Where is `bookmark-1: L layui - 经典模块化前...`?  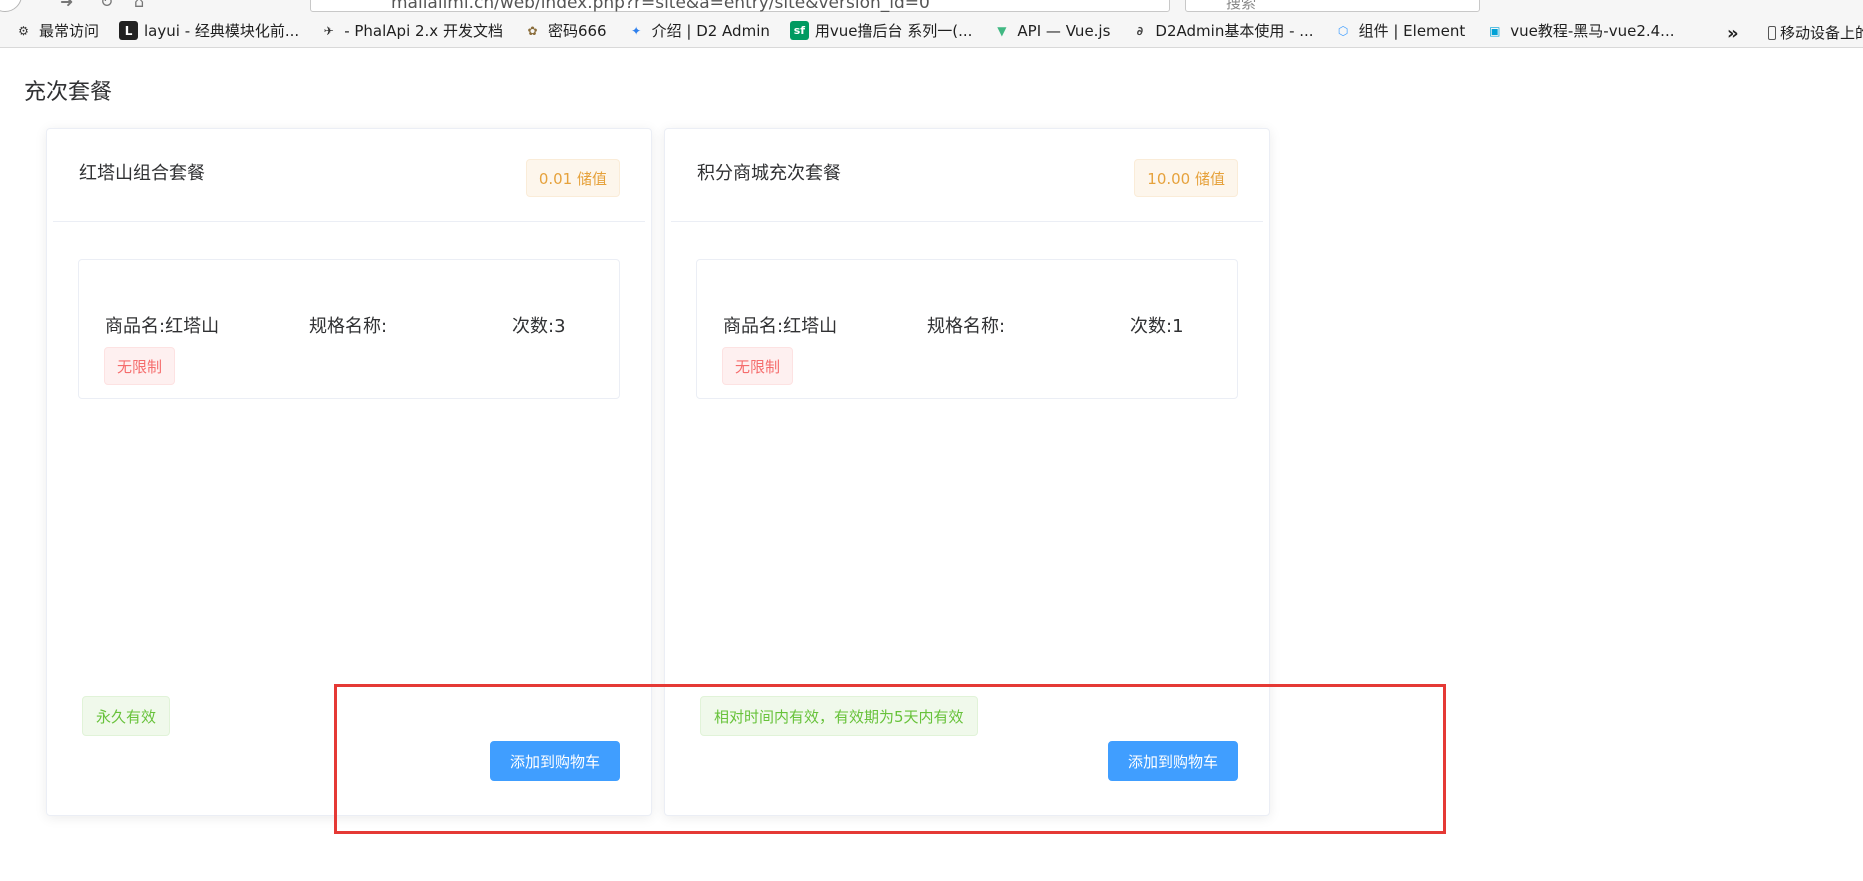 bookmark-1: L layui - 经典模块化前... is located at coordinates (209, 30).